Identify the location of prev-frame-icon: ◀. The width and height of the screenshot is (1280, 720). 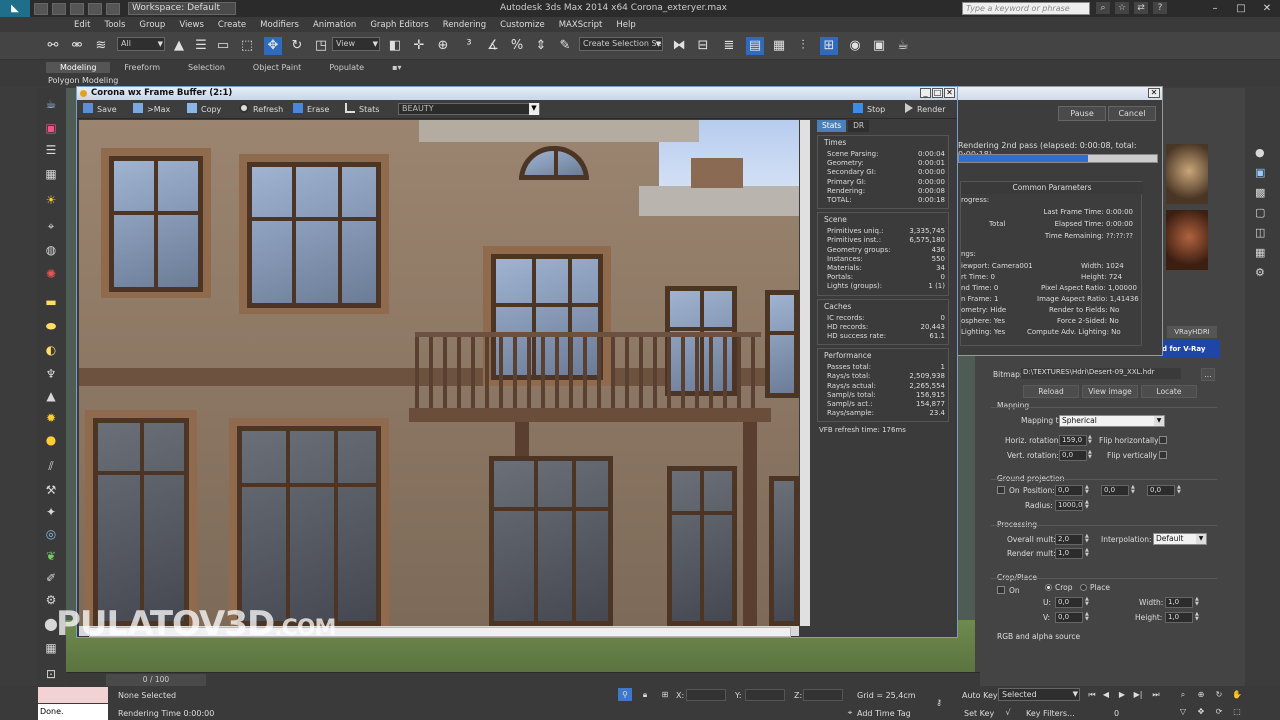
(1106, 694).